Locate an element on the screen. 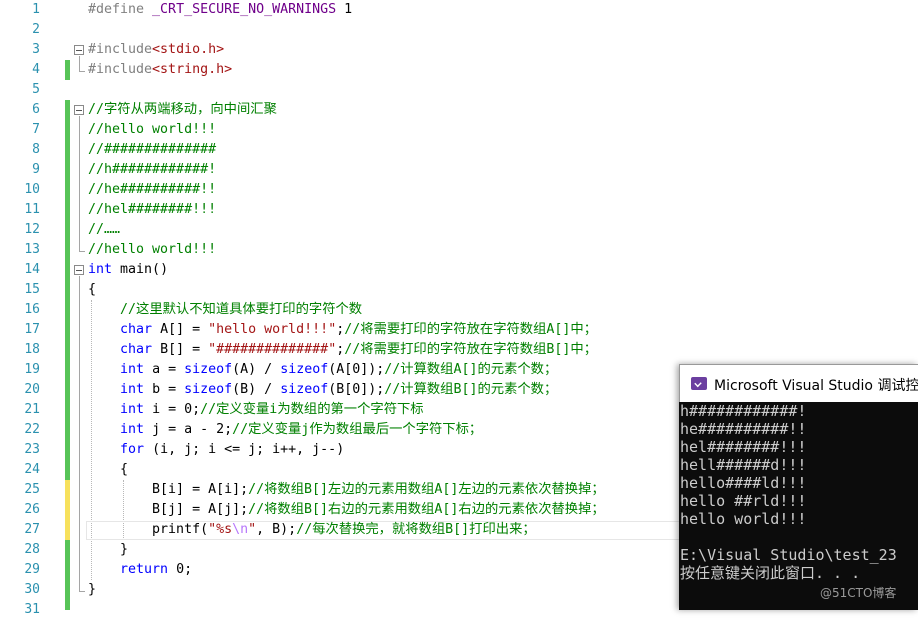  code-token: "hello world!!!" is located at coordinates (272, 329).